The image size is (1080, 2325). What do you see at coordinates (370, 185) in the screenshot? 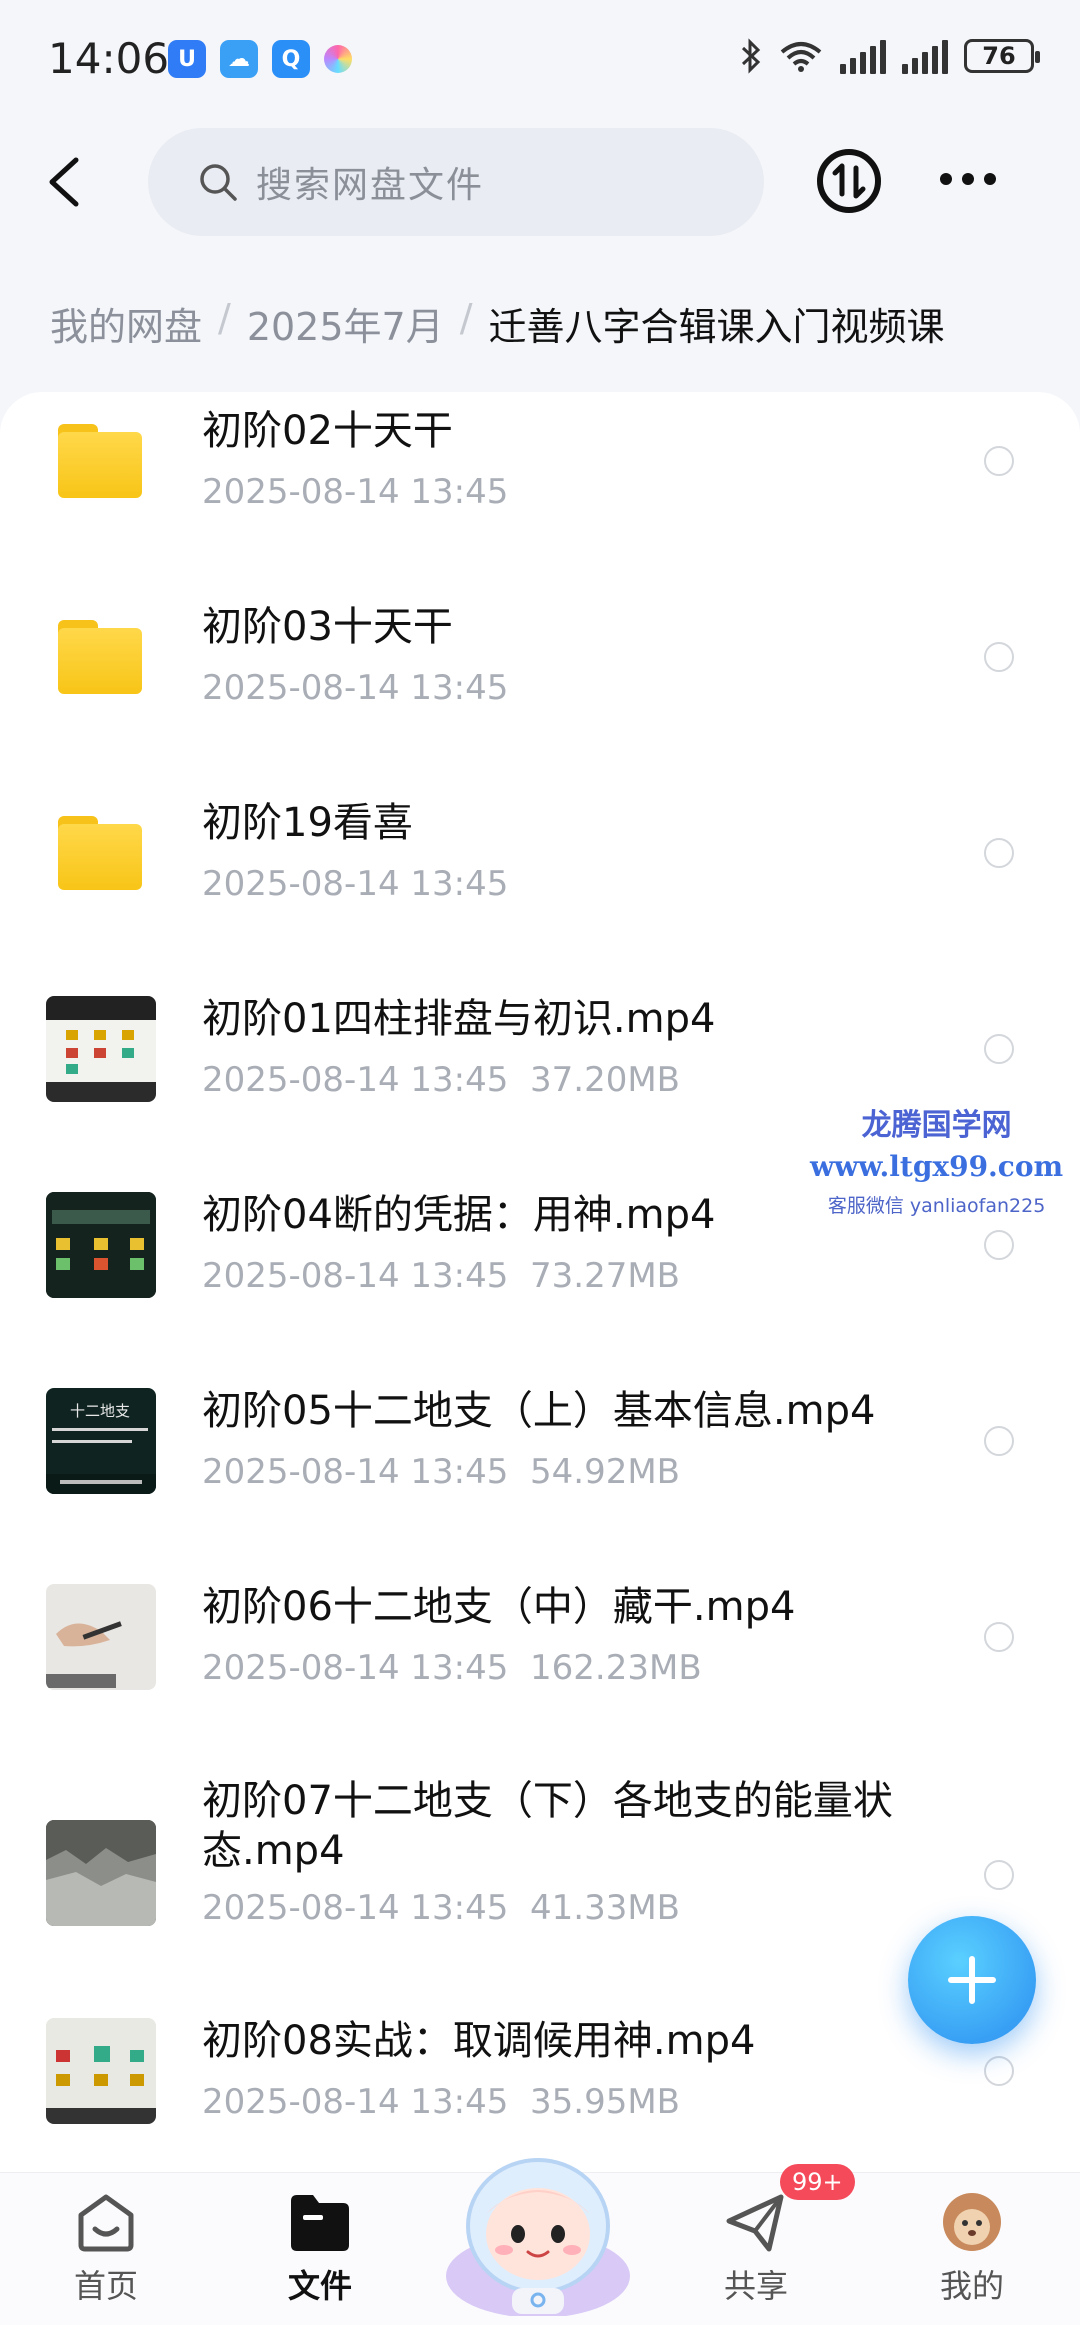
I see `search-placeholder: 搜索网盘文件` at bounding box center [370, 185].